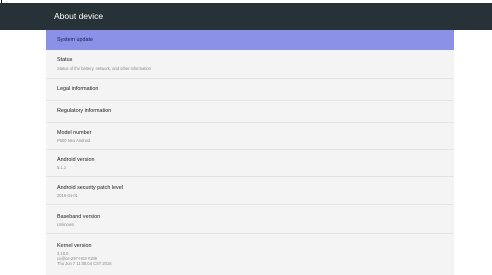 Image resolution: width=492 pixels, height=275 pixels. Describe the element at coordinates (67, 195) in the screenshot. I see `item-subtitle: 2016-04-01` at that location.